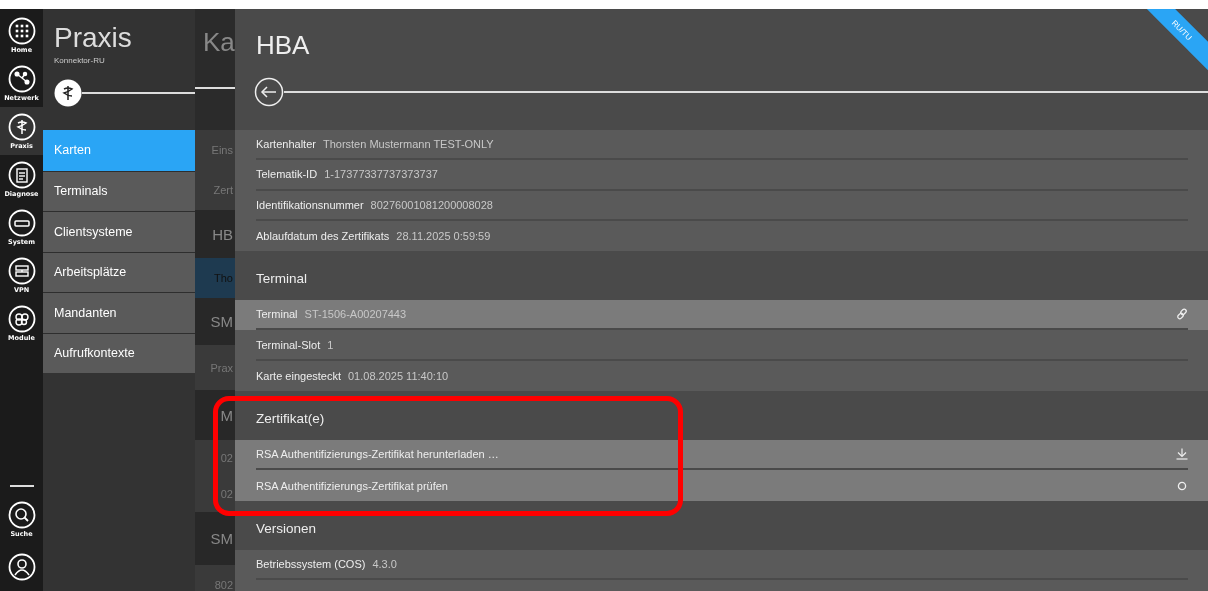 This screenshot has width=1208, height=591. I want to click on field-value: Thorsten Mustermann TEST-ONLY, so click(408, 144).